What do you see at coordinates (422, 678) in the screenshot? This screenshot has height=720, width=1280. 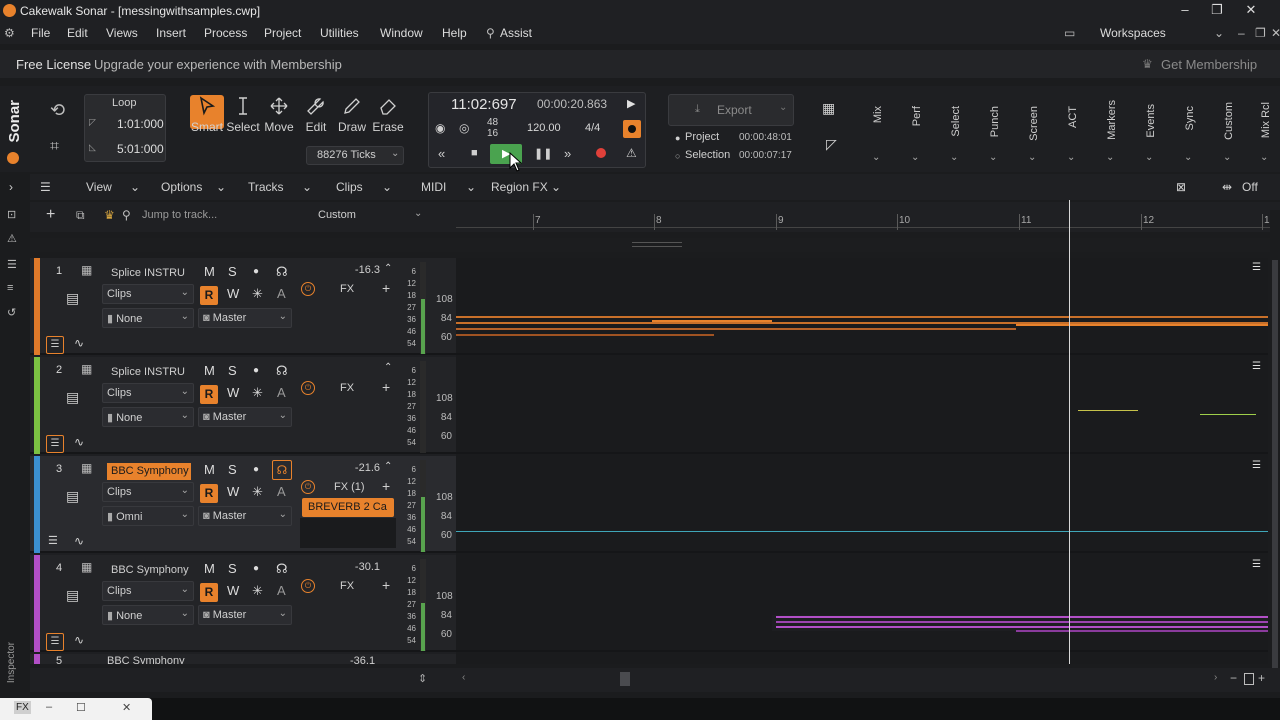 I see `zoom-vertical-icon: ⇕` at bounding box center [422, 678].